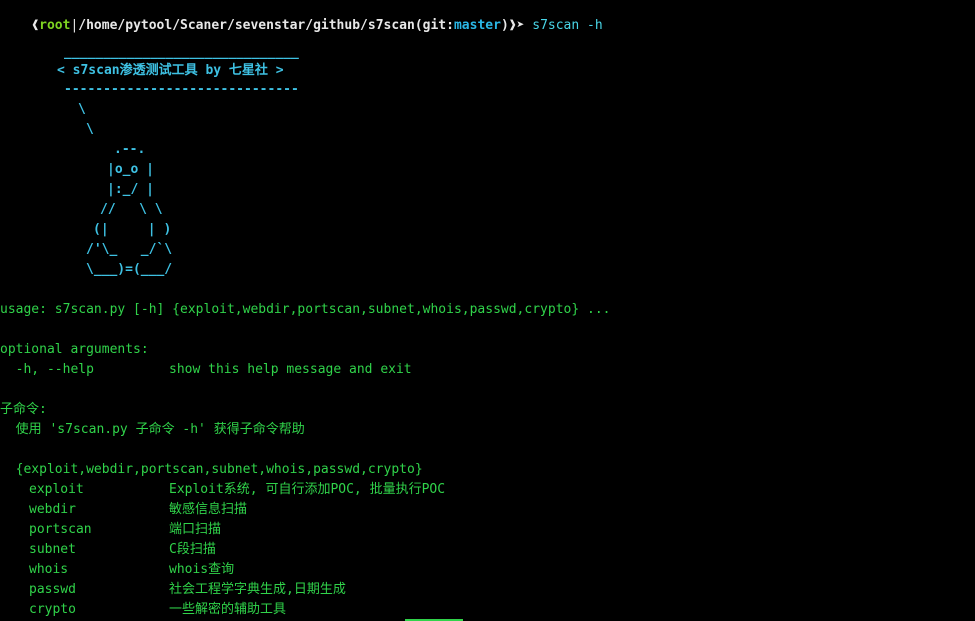 The image size is (975, 621). I want to click on optional-arguments-header: optional arguments:, so click(74, 349).